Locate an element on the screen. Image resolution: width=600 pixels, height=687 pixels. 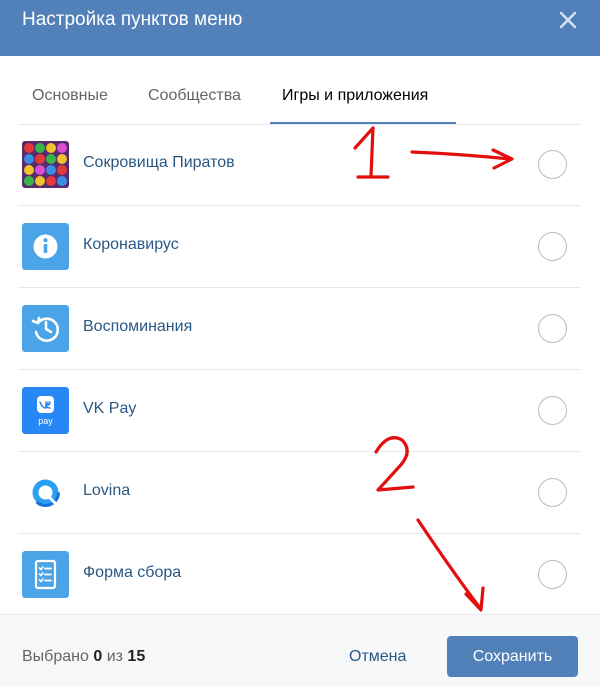
tab-games-apps: Игры и приложения is located at coordinates (355, 96).